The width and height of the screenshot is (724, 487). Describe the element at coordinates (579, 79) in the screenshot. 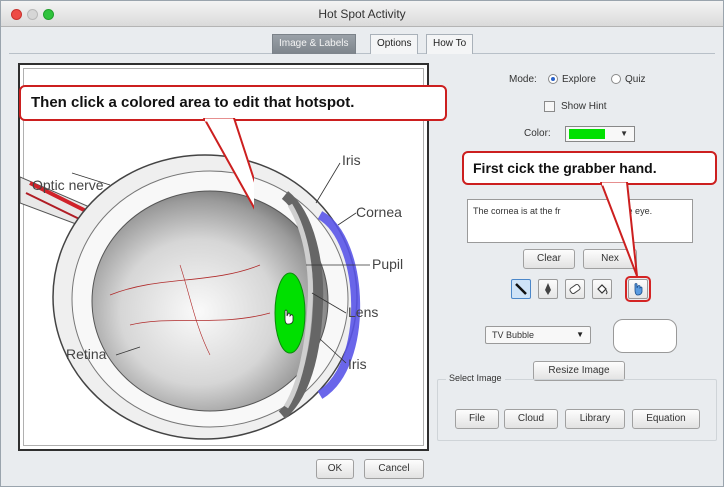

I see `mode-explore-label: Explore` at that location.